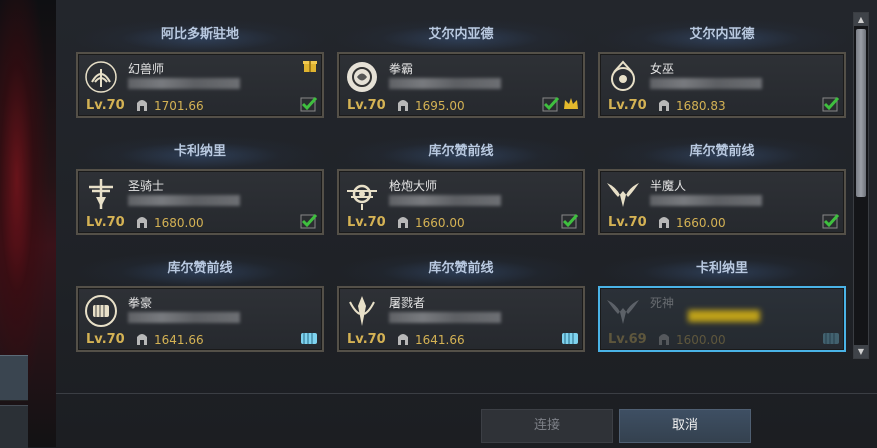  I want to click on character-card: 枪炮大师 Lv.70 1660.00, so click(461, 202).